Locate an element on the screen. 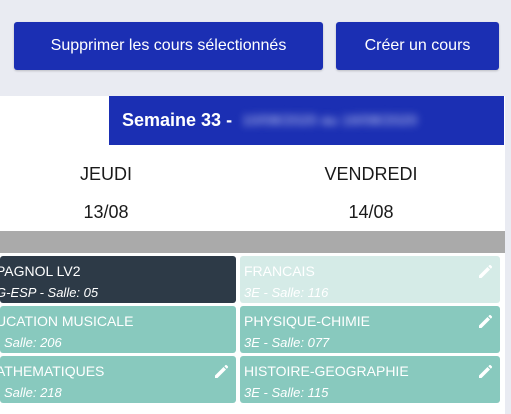 This screenshot has height=414, width=511. course-title: ATHEMATIQUES is located at coordinates (52, 371).